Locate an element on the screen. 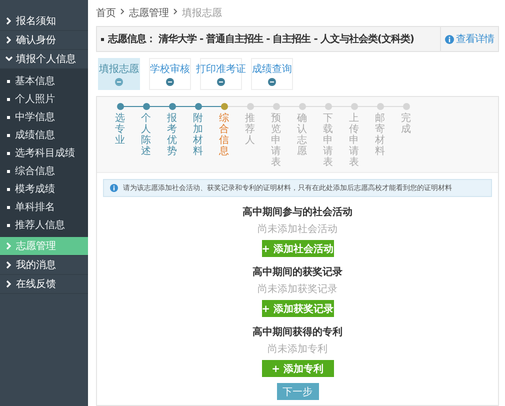 Image resolution: width=505 pixels, height=406 pixels. sidebar-subitem: 单科排名 is located at coordinates (44, 207).